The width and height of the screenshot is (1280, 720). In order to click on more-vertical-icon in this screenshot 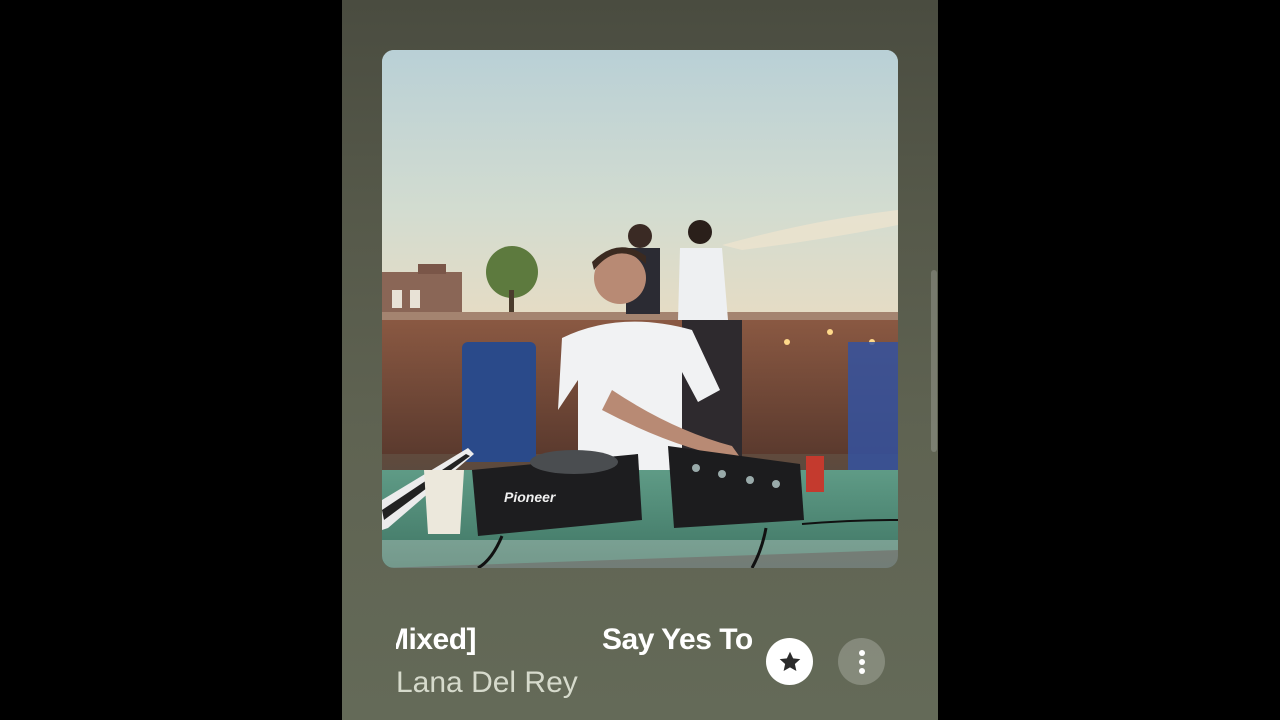, I will do `click(861, 661)`.